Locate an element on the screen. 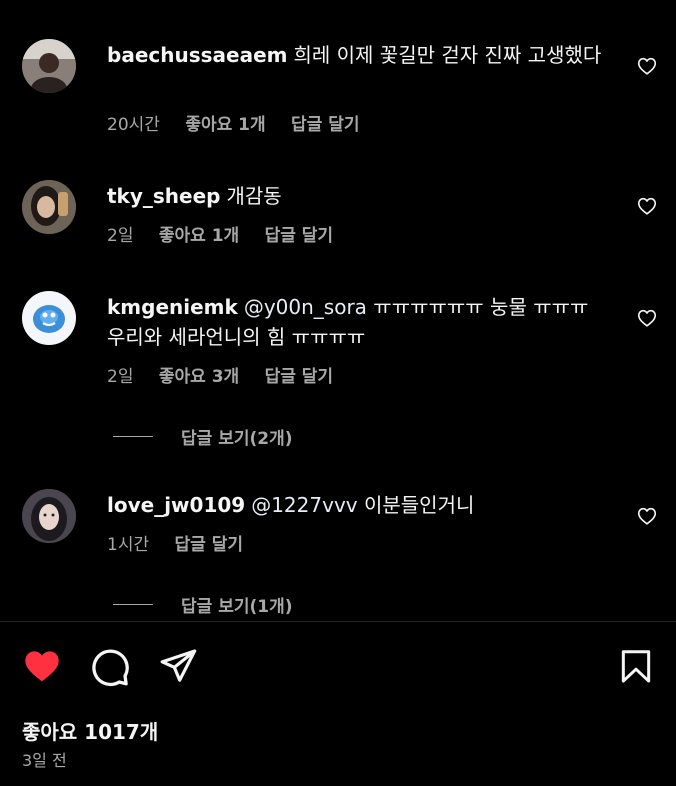 This screenshot has height=786, width=676. comment-bubble-icon is located at coordinates (110, 667).